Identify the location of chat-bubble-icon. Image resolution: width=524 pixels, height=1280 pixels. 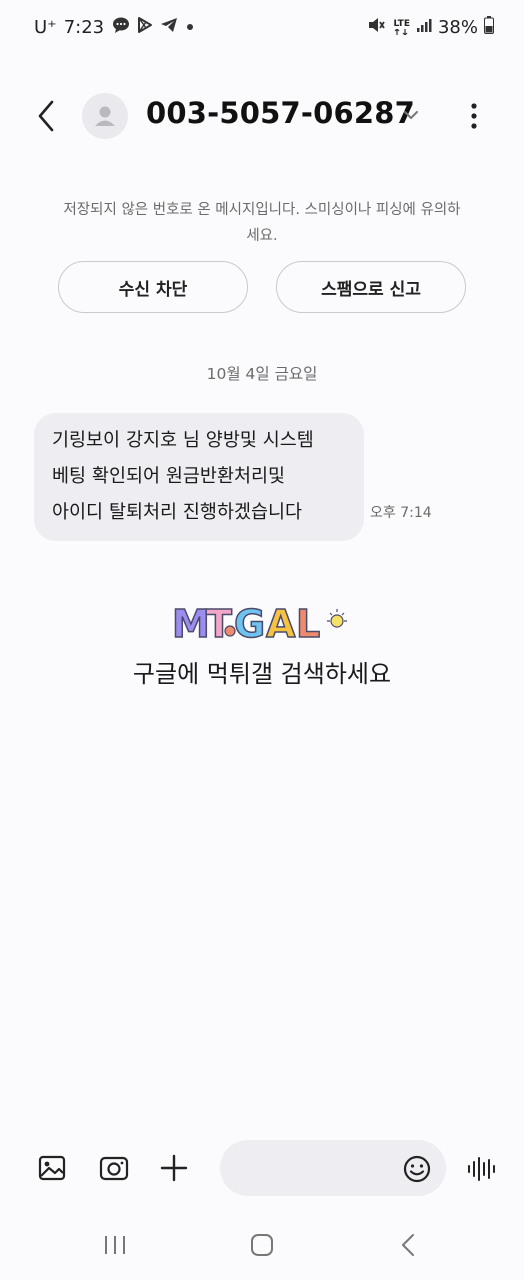
(121, 27).